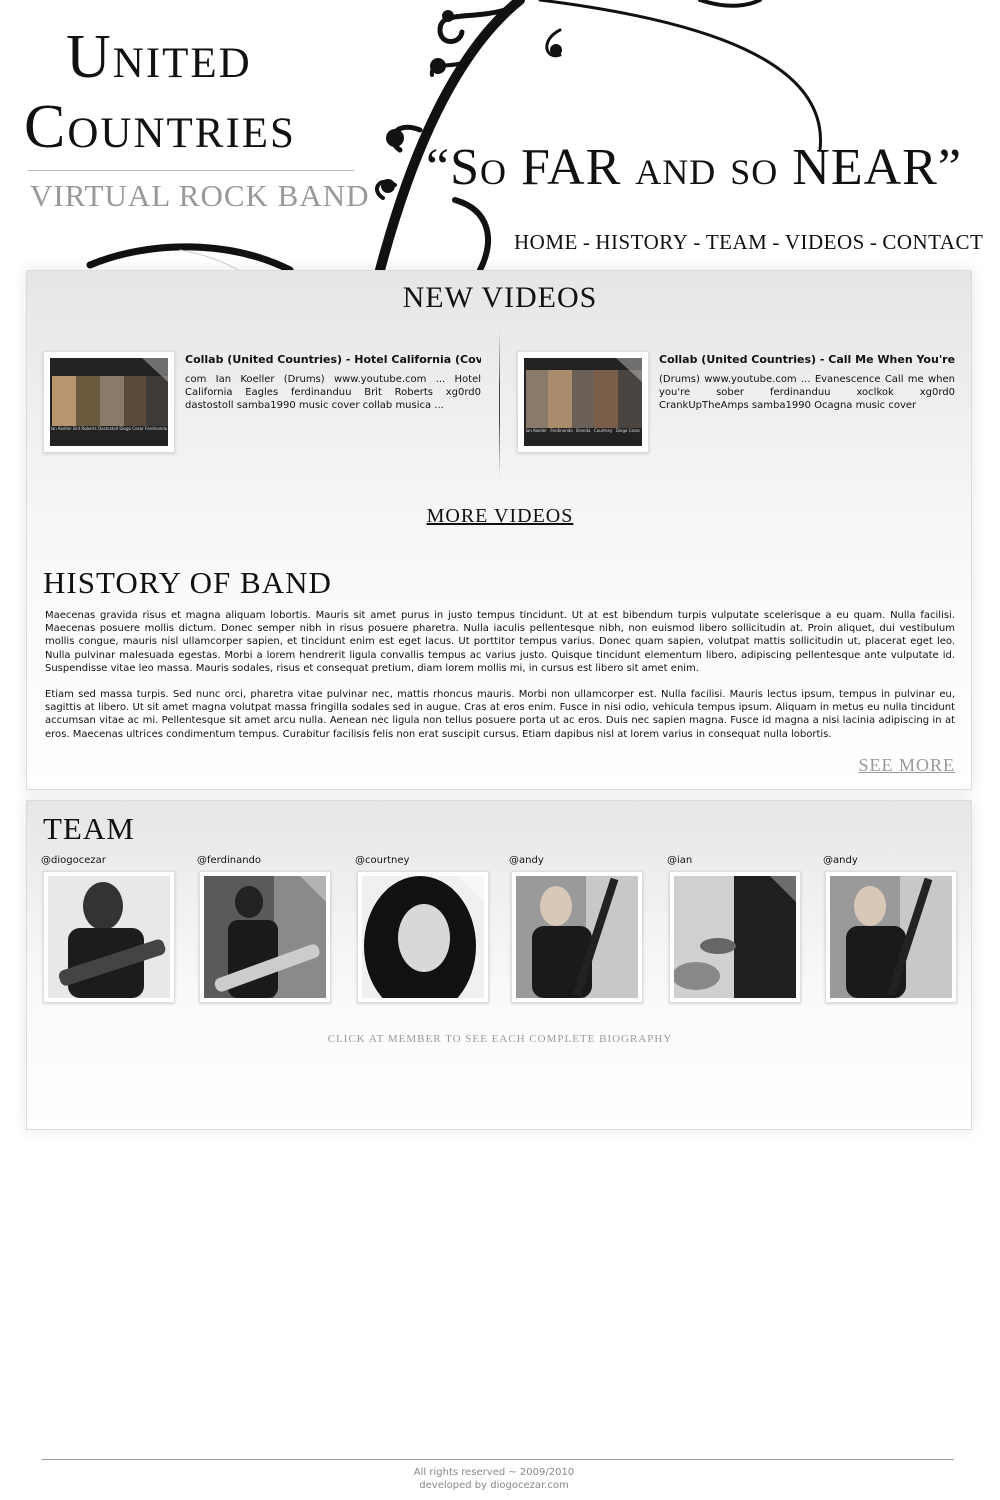 This screenshot has width=1000, height=1500. I want to click on team-member: @courtney, so click(422, 929).